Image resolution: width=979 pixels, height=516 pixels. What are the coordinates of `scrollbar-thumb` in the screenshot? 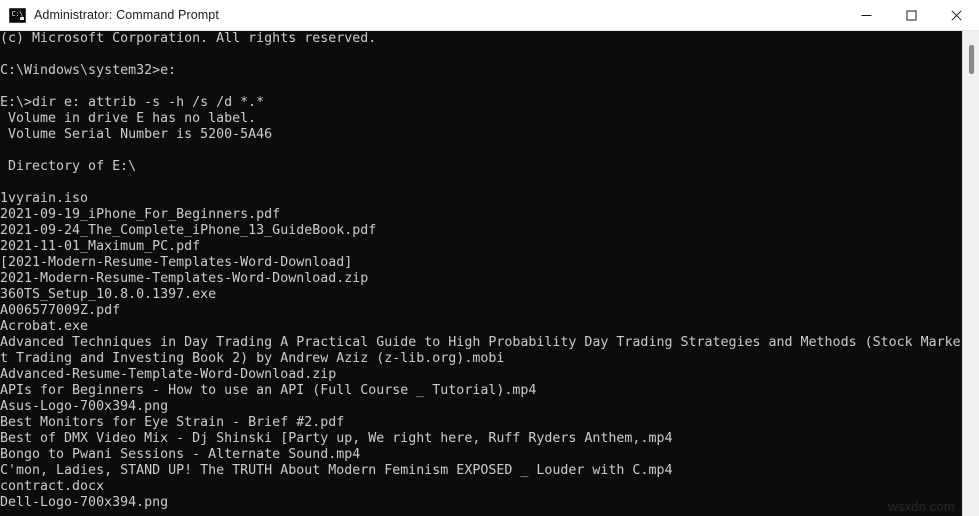 It's located at (971, 59).